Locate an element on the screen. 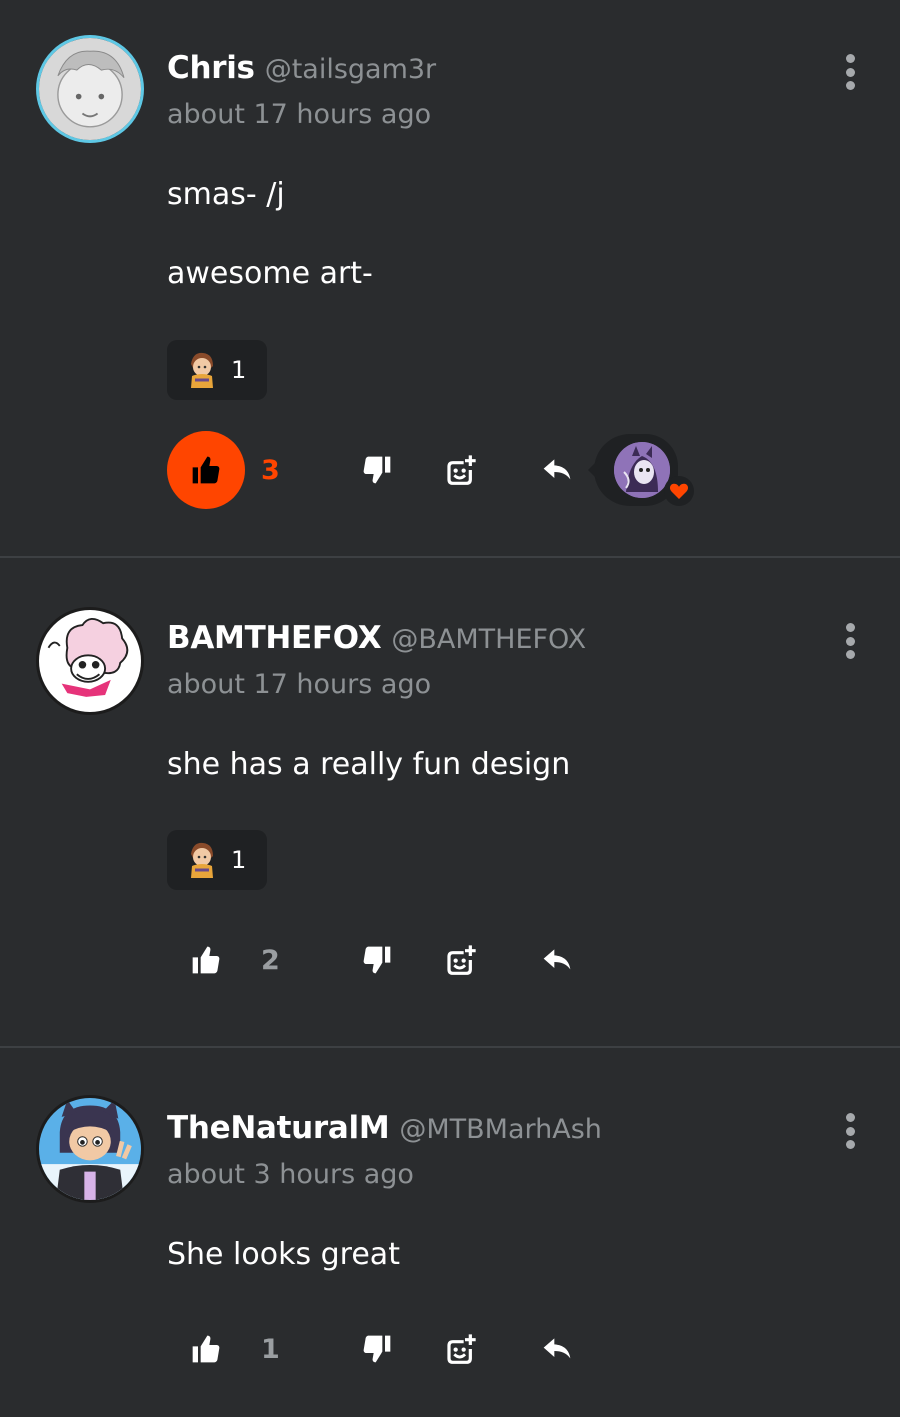  reply-avatar-image is located at coordinates (642, 470).